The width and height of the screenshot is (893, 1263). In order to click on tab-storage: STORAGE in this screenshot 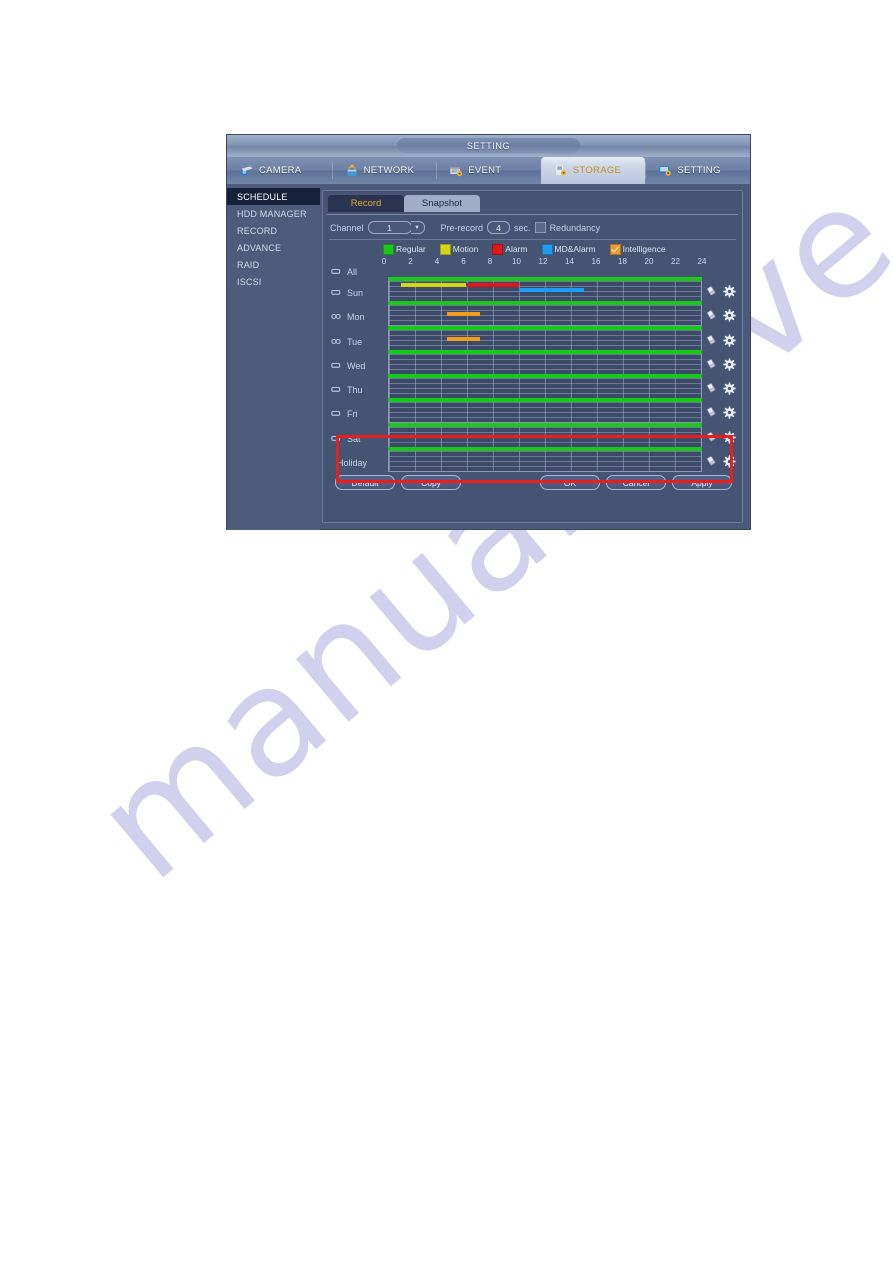, I will do `click(593, 170)`.